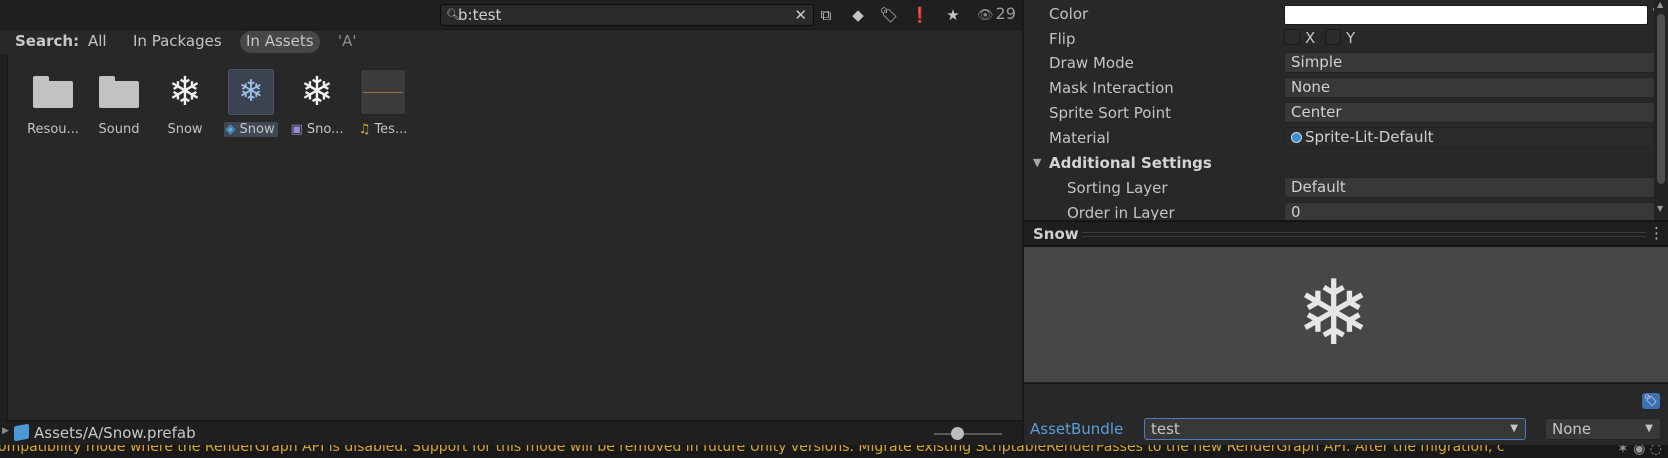 The image size is (1668, 458). Describe the element at coordinates (1572, 429) in the screenshot. I see `asset-bundle-variant-value: None` at that location.